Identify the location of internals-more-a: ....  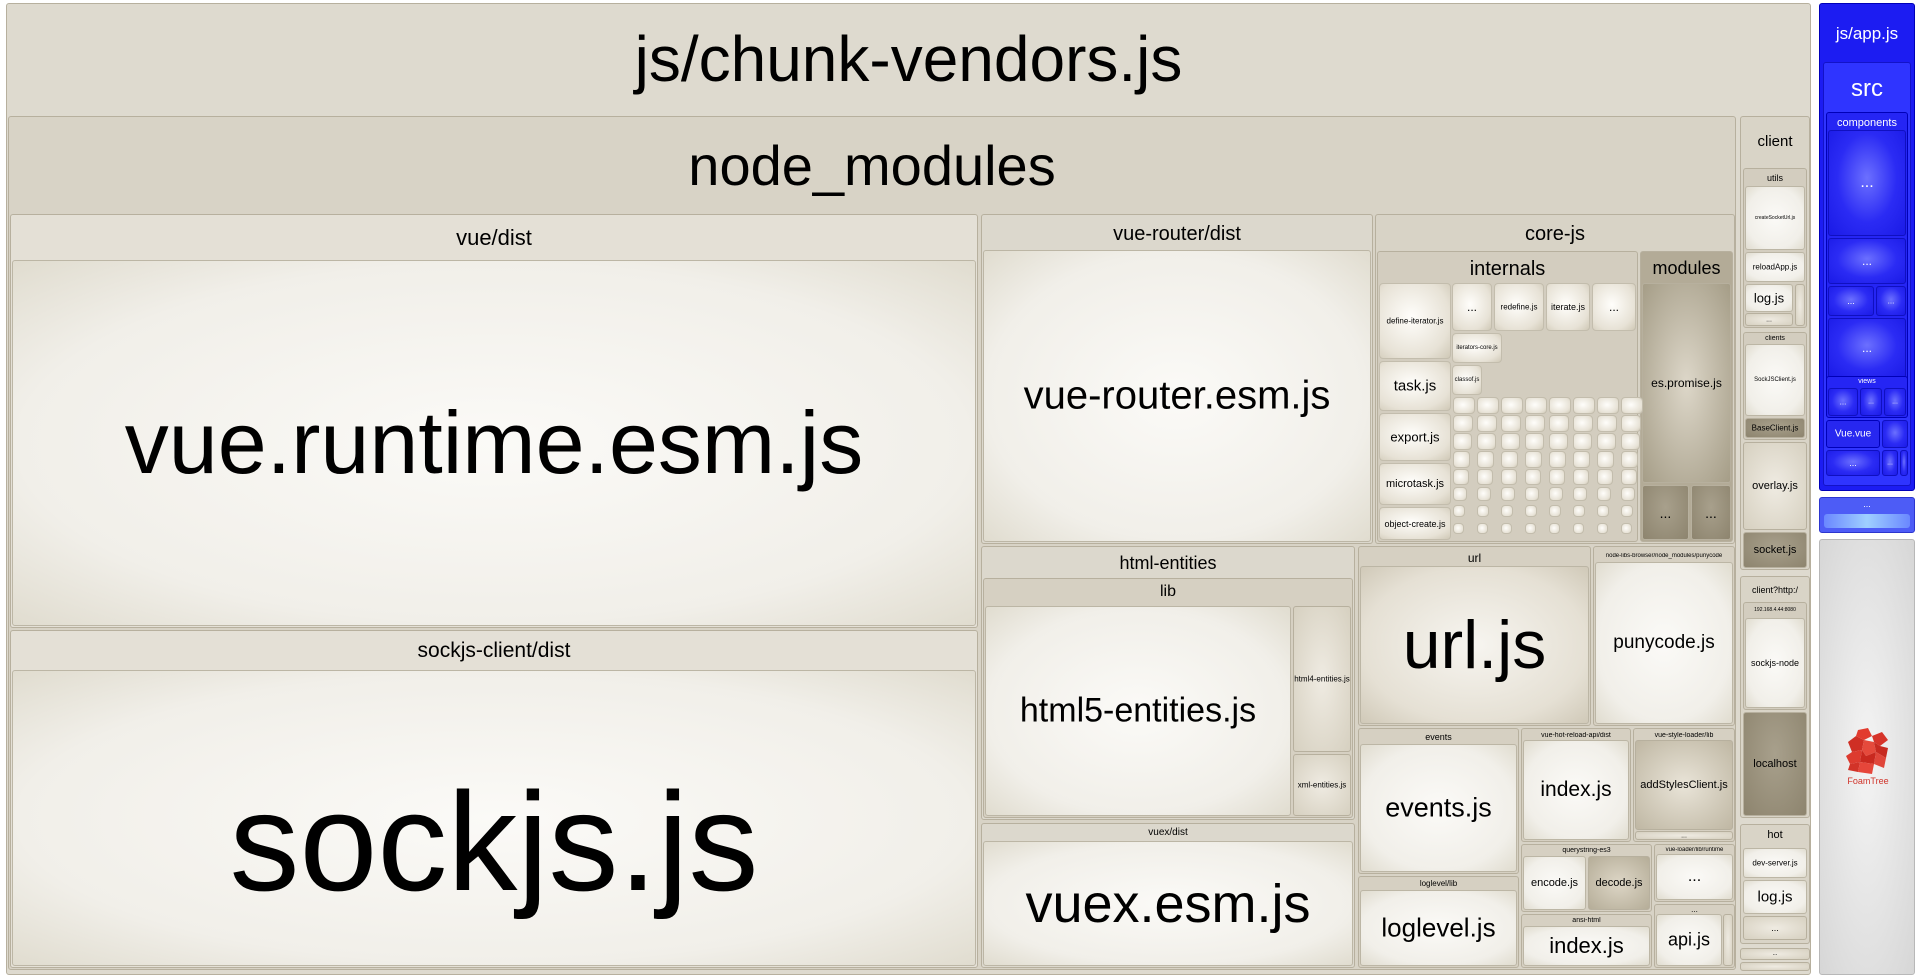
(1472, 307).